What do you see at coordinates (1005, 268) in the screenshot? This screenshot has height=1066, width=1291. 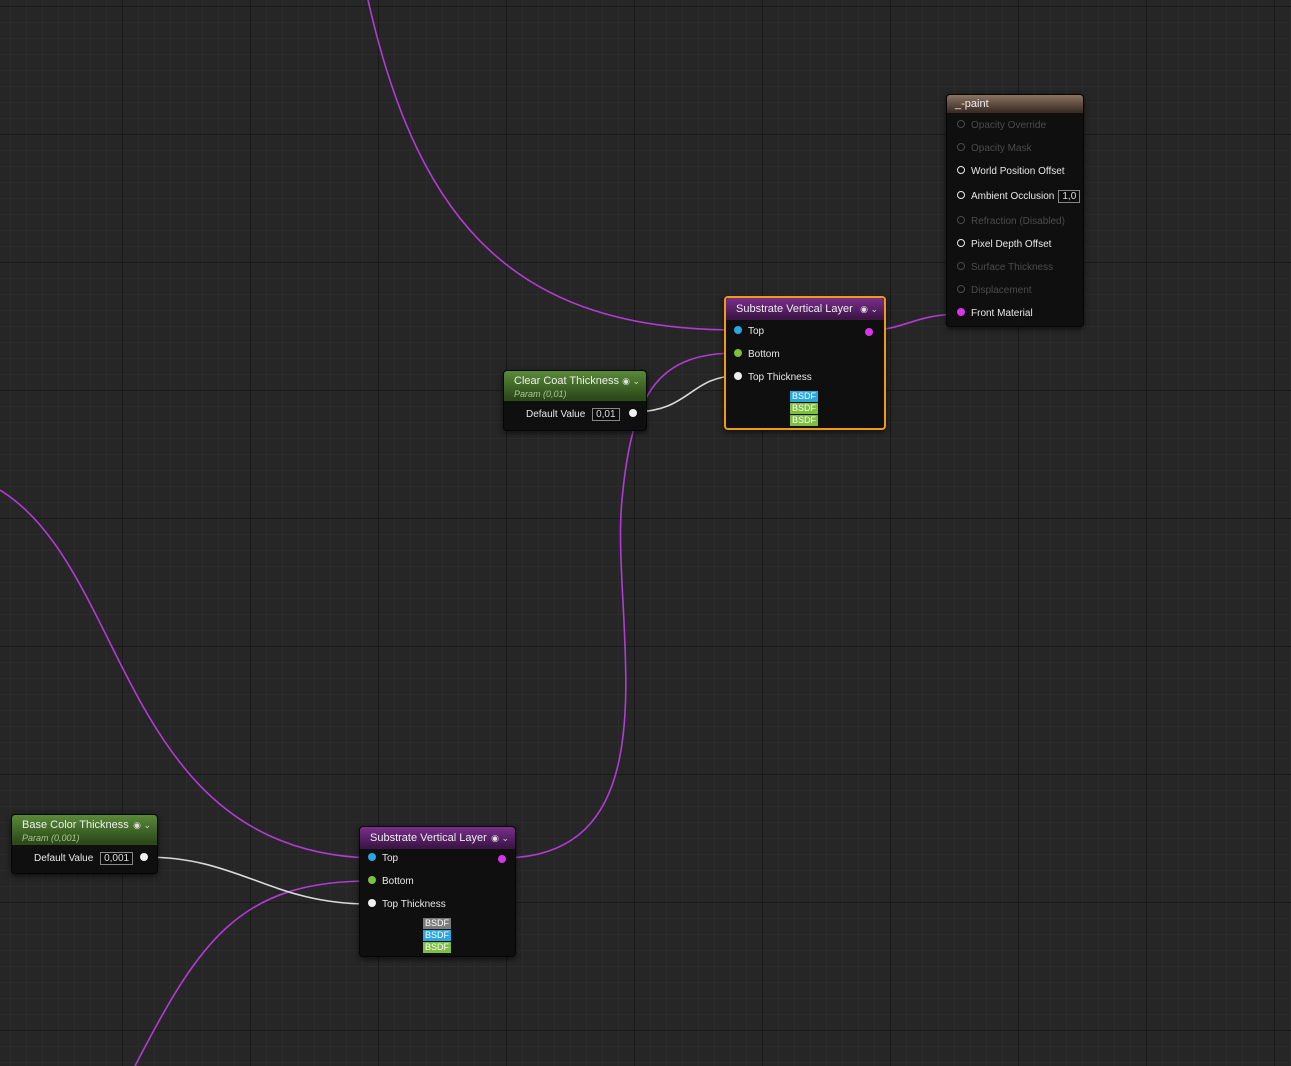 I see `pin-surface-thickness: Surface Thickness` at bounding box center [1005, 268].